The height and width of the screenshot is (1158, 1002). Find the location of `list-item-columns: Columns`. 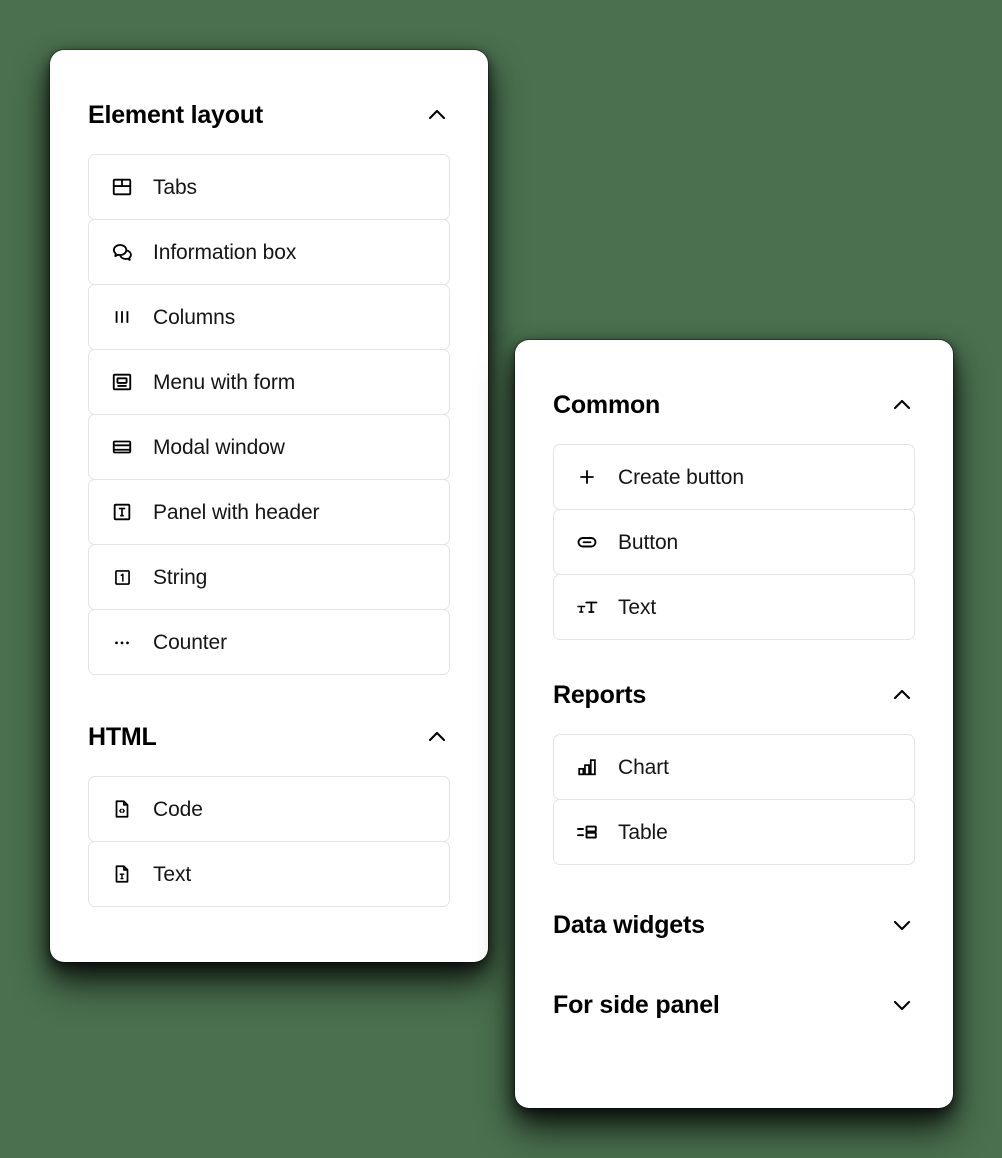

list-item-columns: Columns is located at coordinates (269, 317).